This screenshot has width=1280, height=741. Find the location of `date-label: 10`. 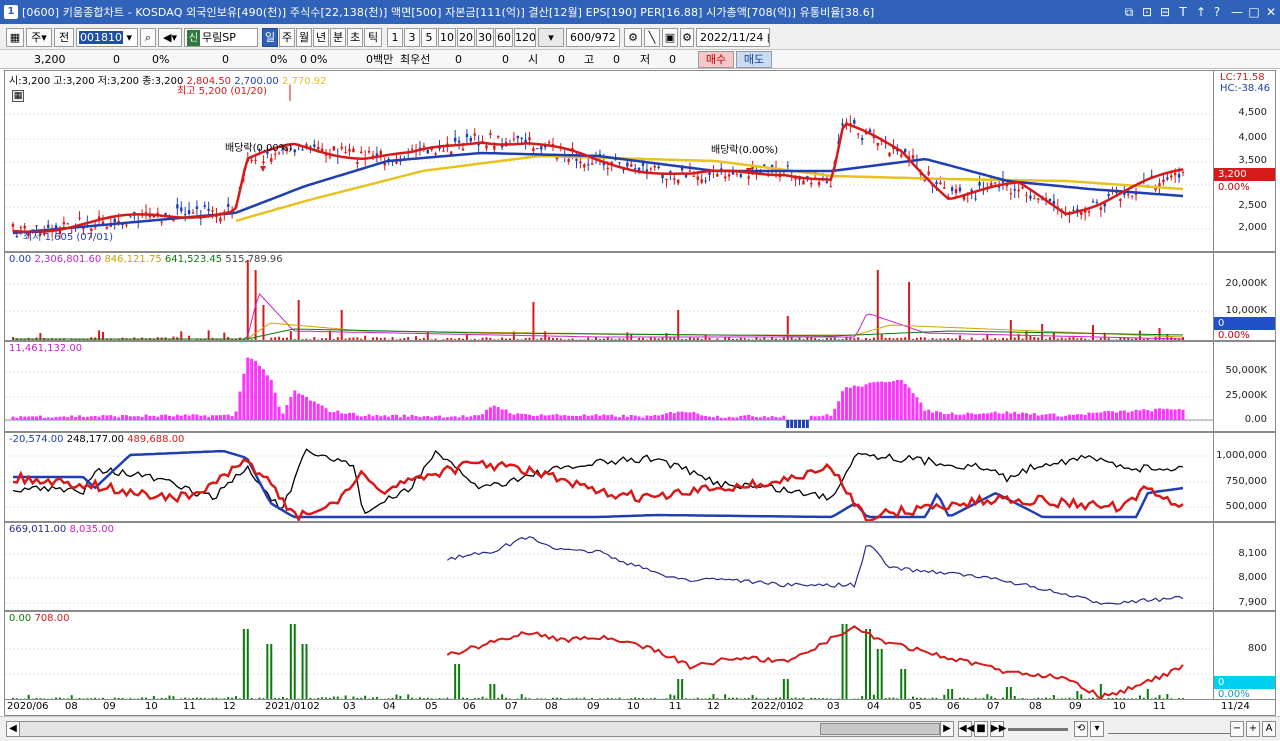

date-label: 10 is located at coordinates (633, 706).